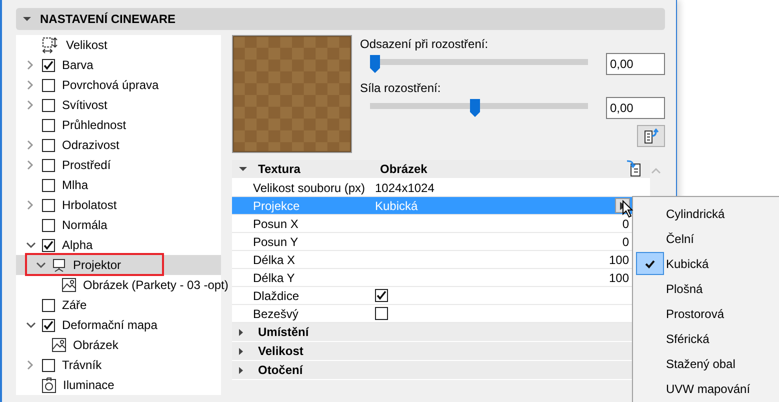 The image size is (779, 402). What do you see at coordinates (97, 265) in the screenshot?
I see `tree-item-label: Projektor` at bounding box center [97, 265].